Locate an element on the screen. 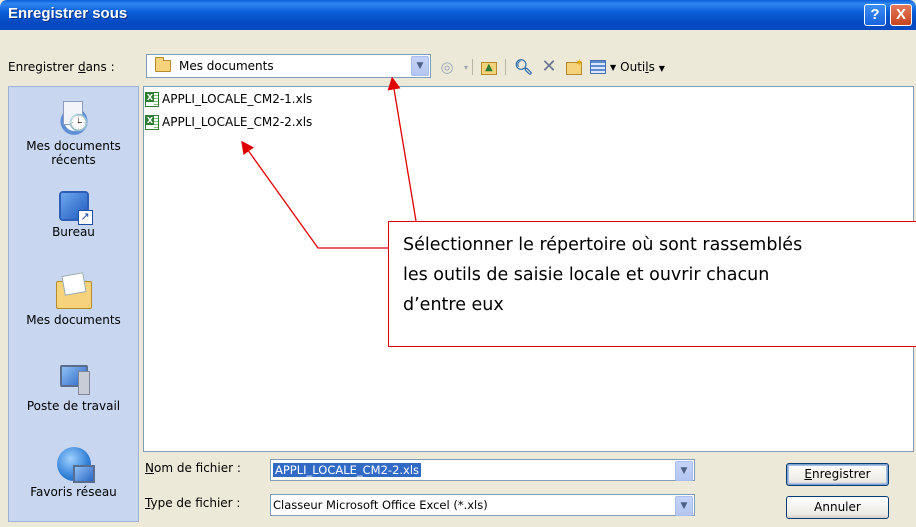 This screenshot has width=916, height=527. list-item: APPLI_LOCALE_CM2-1.xls is located at coordinates (228, 99).